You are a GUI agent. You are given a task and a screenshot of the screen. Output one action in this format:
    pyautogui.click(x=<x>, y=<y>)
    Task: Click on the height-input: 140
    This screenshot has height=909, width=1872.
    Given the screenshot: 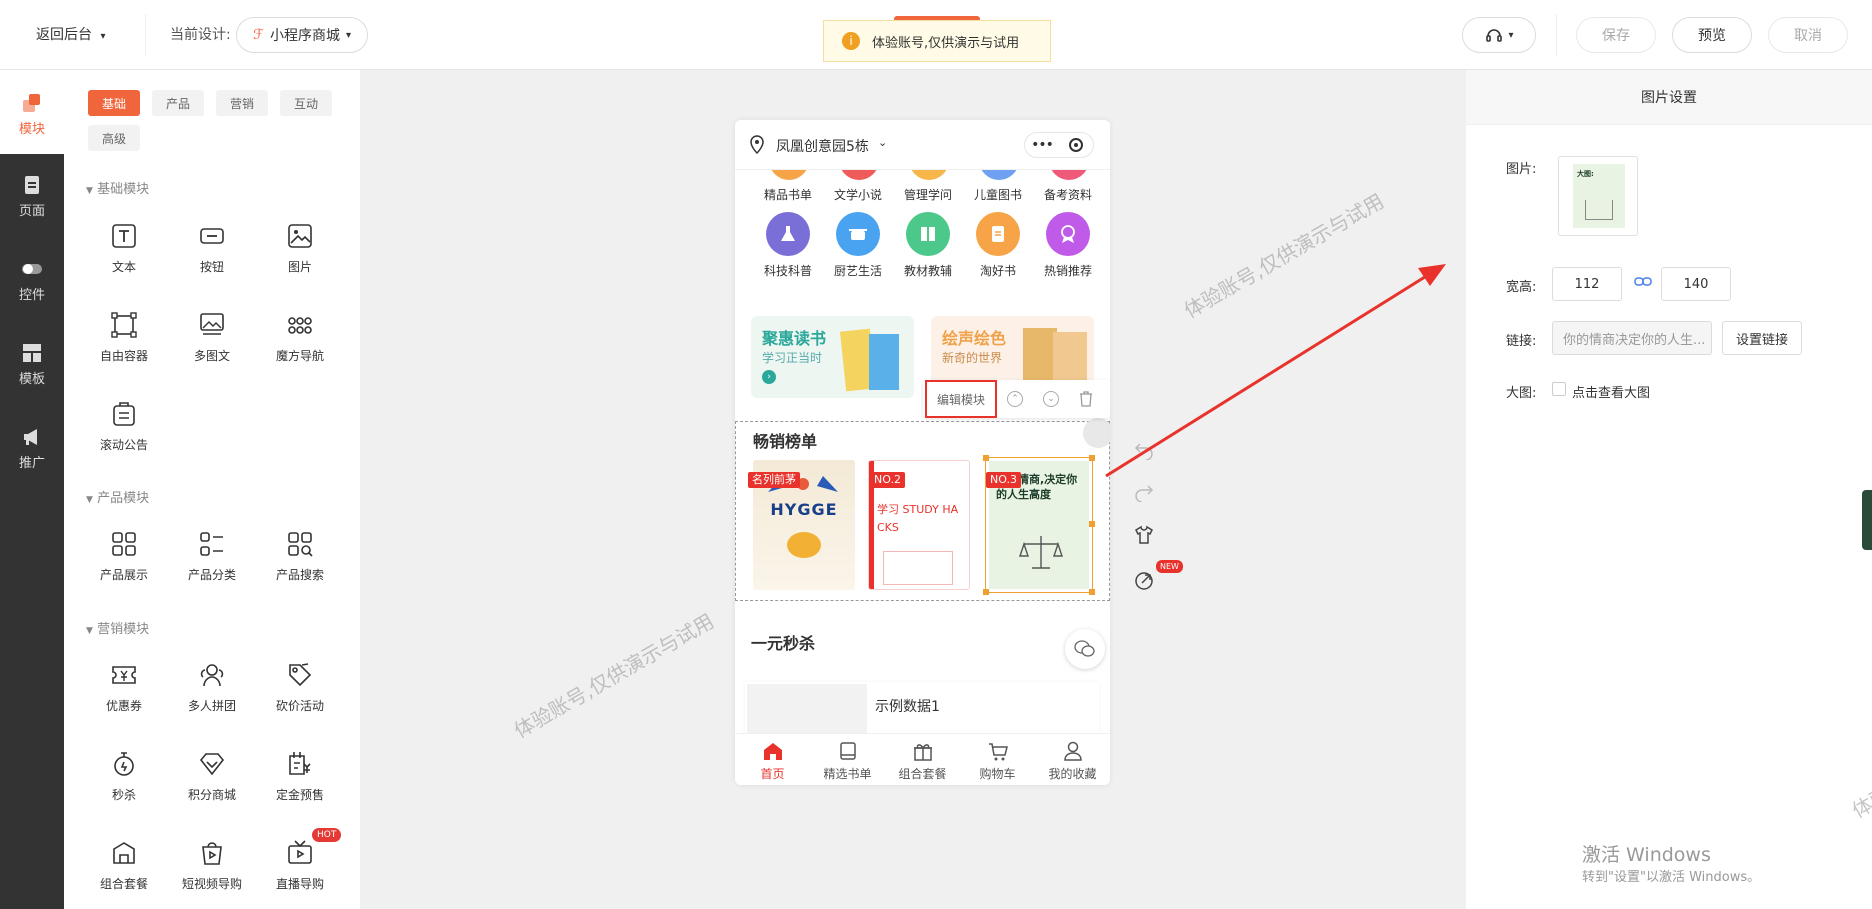 What is the action you would take?
    pyautogui.click(x=1696, y=284)
    